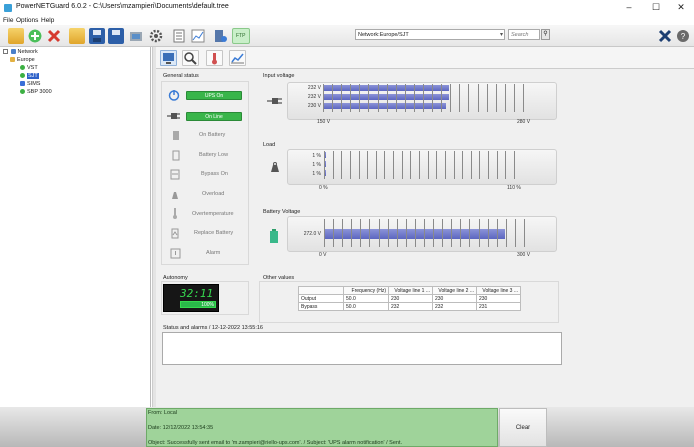  I want to click on tab-chart, so click(237, 58).